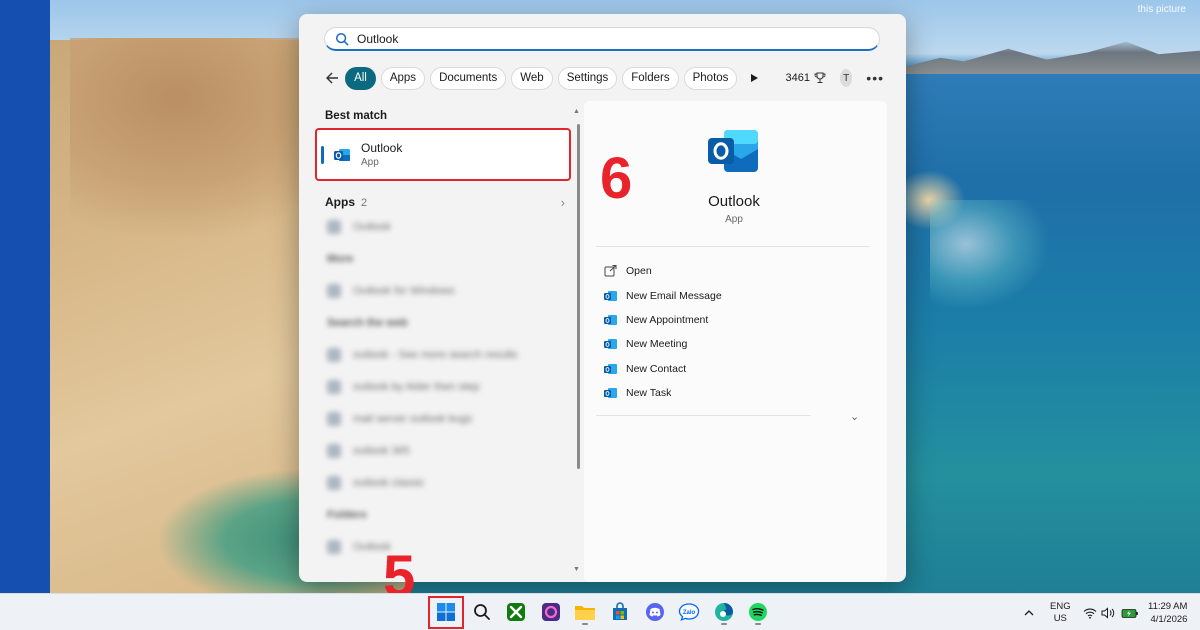 The width and height of the screenshot is (1200, 630). What do you see at coordinates (990, 255) in the screenshot?
I see `wallpaper-surf` at bounding box center [990, 255].